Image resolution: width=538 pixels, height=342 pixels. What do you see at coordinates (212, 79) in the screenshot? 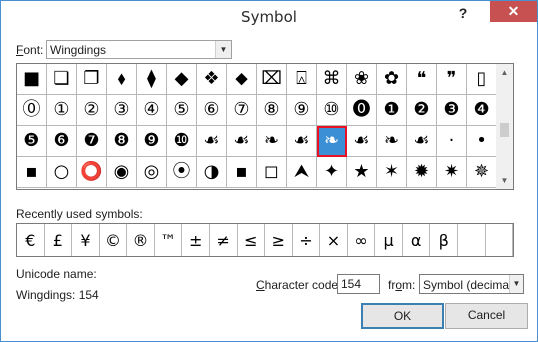
I see `symbol-cell: ❖` at bounding box center [212, 79].